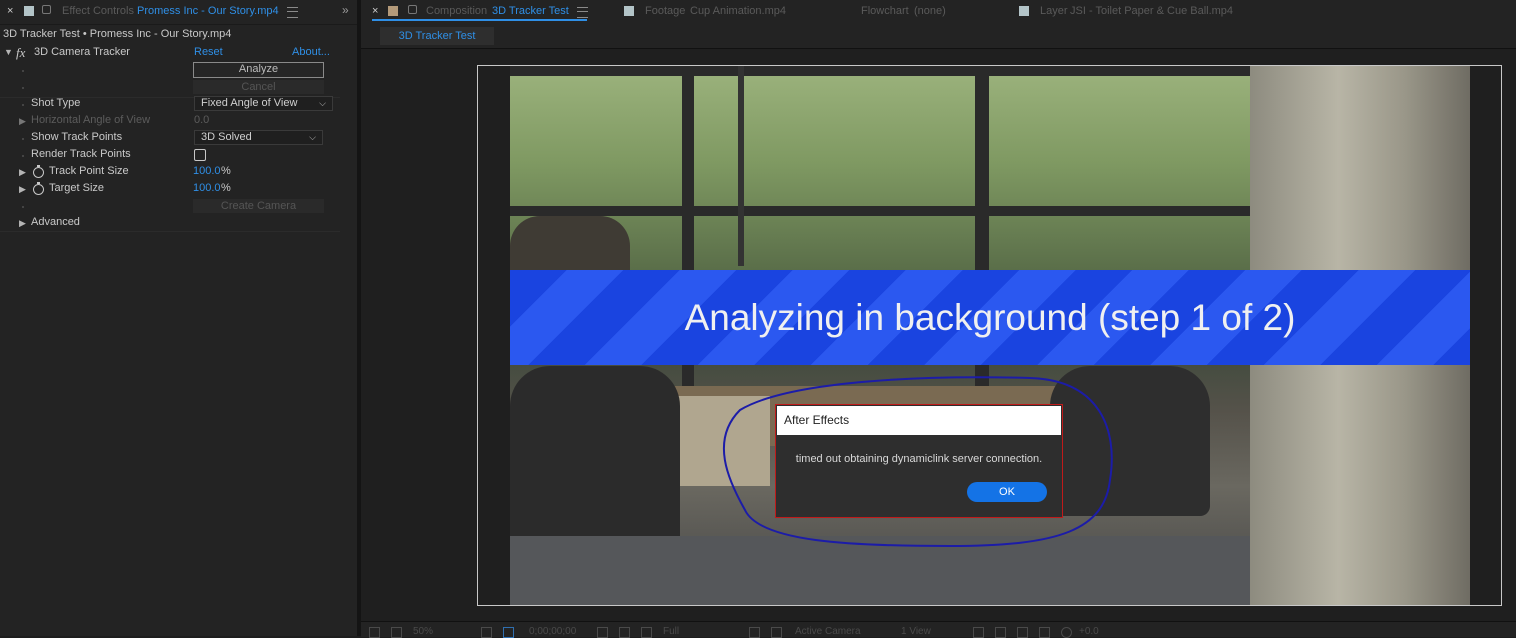 This screenshot has width=1516, height=638. I want to click on cancel-button: Cancel, so click(258, 87).